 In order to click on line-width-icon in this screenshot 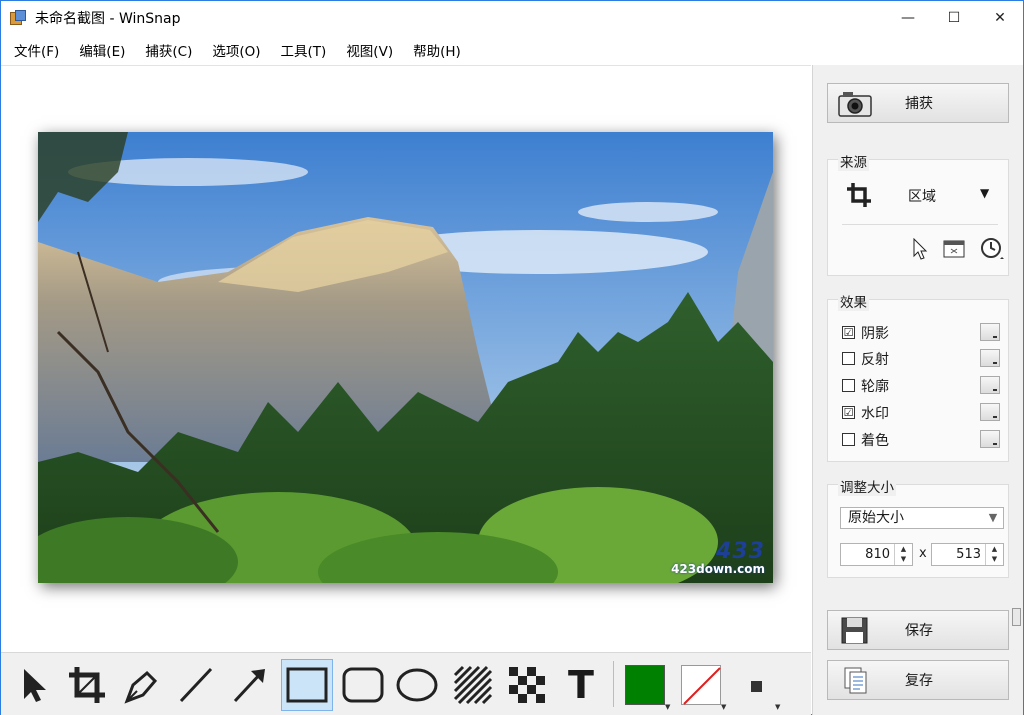, I will do `click(756, 686)`.